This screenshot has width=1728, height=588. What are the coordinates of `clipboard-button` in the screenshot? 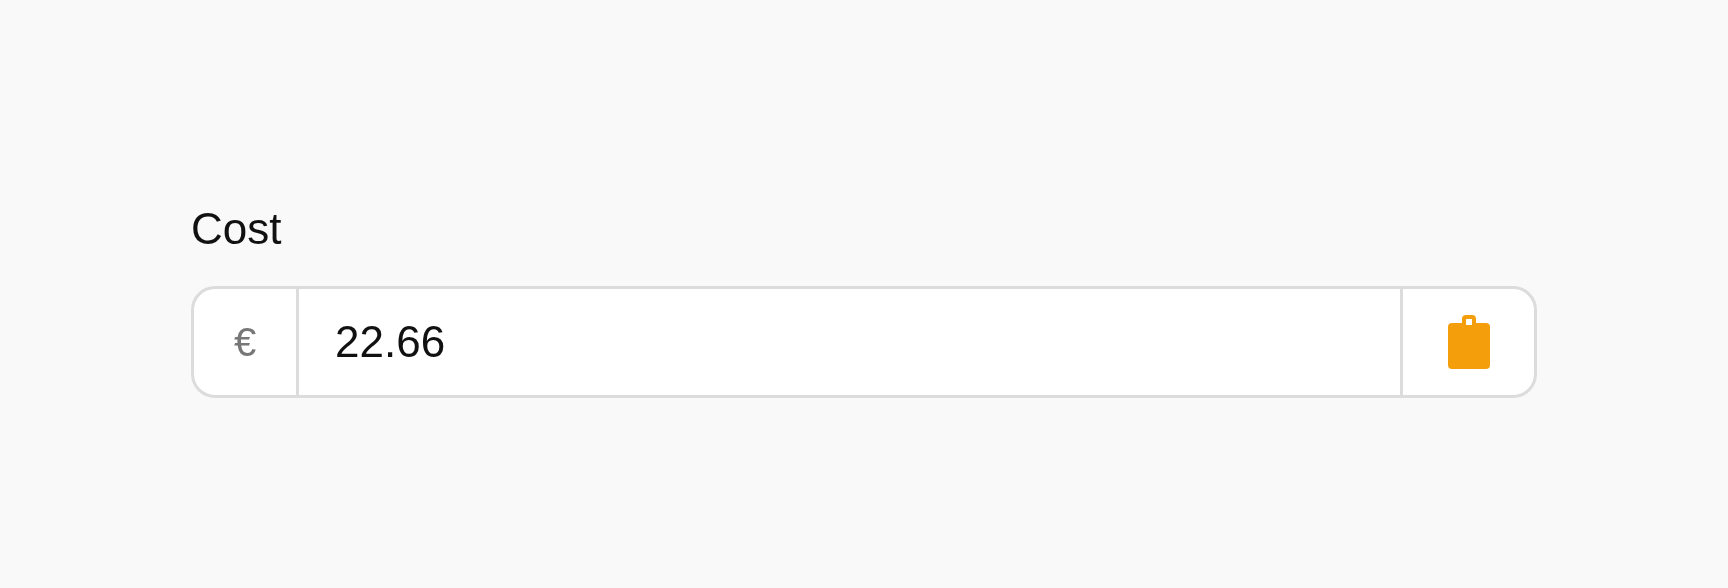 It's located at (1468, 342).